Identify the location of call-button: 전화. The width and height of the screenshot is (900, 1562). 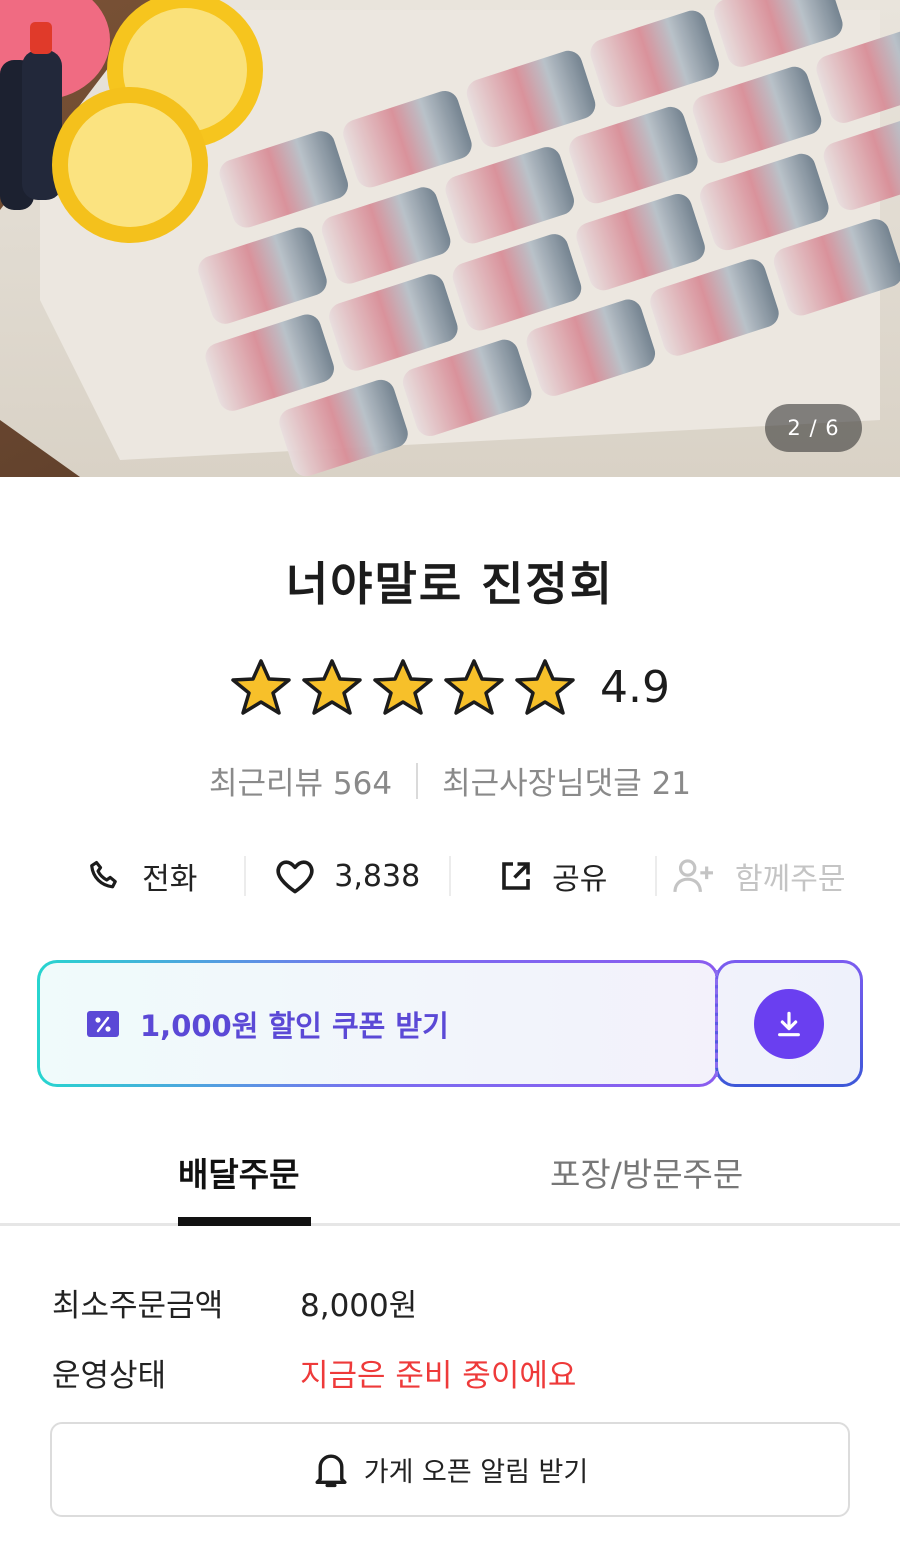
(142, 876).